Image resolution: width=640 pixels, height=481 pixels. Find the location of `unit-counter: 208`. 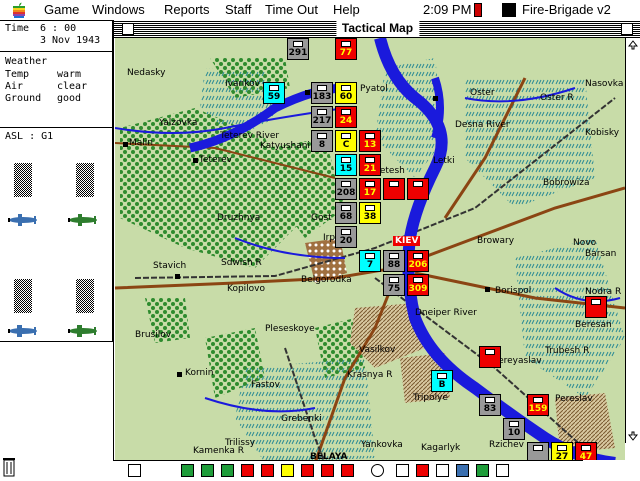

unit-counter: 208 is located at coordinates (346, 189).